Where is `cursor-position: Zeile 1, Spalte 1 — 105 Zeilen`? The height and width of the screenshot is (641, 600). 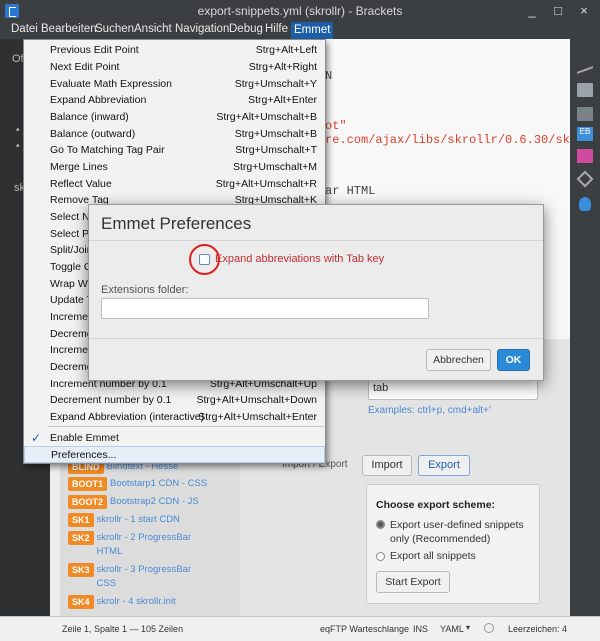 cursor-position: Zeile 1, Spalte 1 — 105 Zeilen is located at coordinates (123, 629).